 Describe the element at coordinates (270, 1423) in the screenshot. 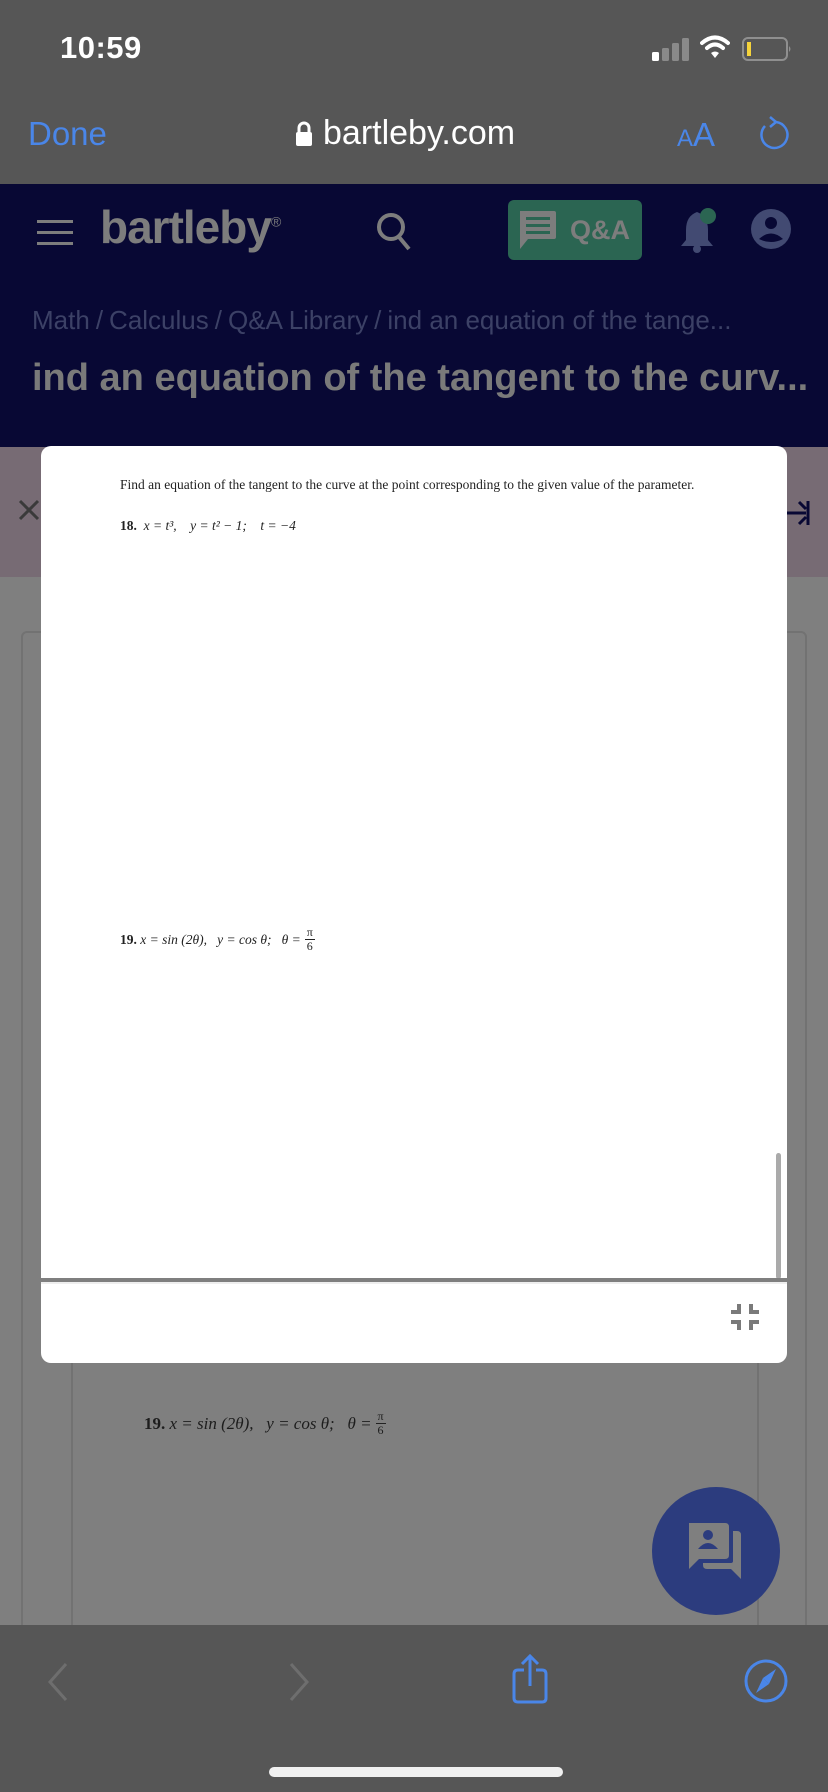

I see `problem-equations: x = sin (2θ), y = cos θ; θ =` at that location.